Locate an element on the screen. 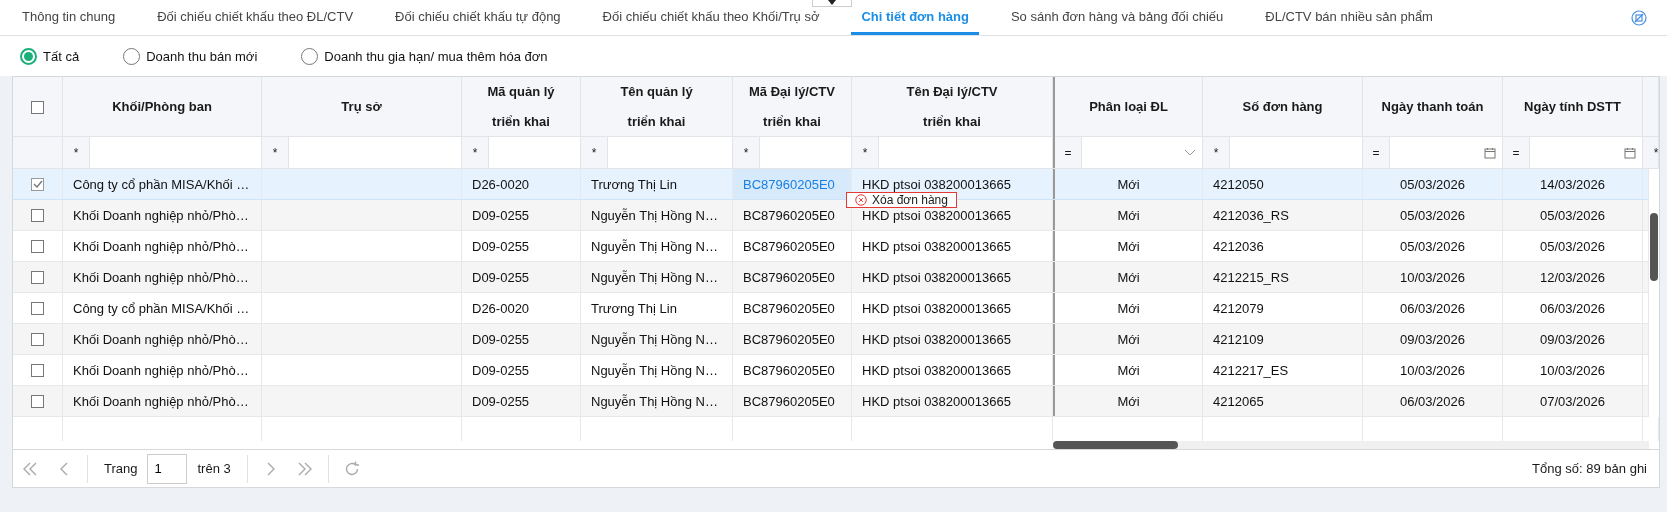 The image size is (1667, 512). select-all-checkbox is located at coordinates (37, 107).